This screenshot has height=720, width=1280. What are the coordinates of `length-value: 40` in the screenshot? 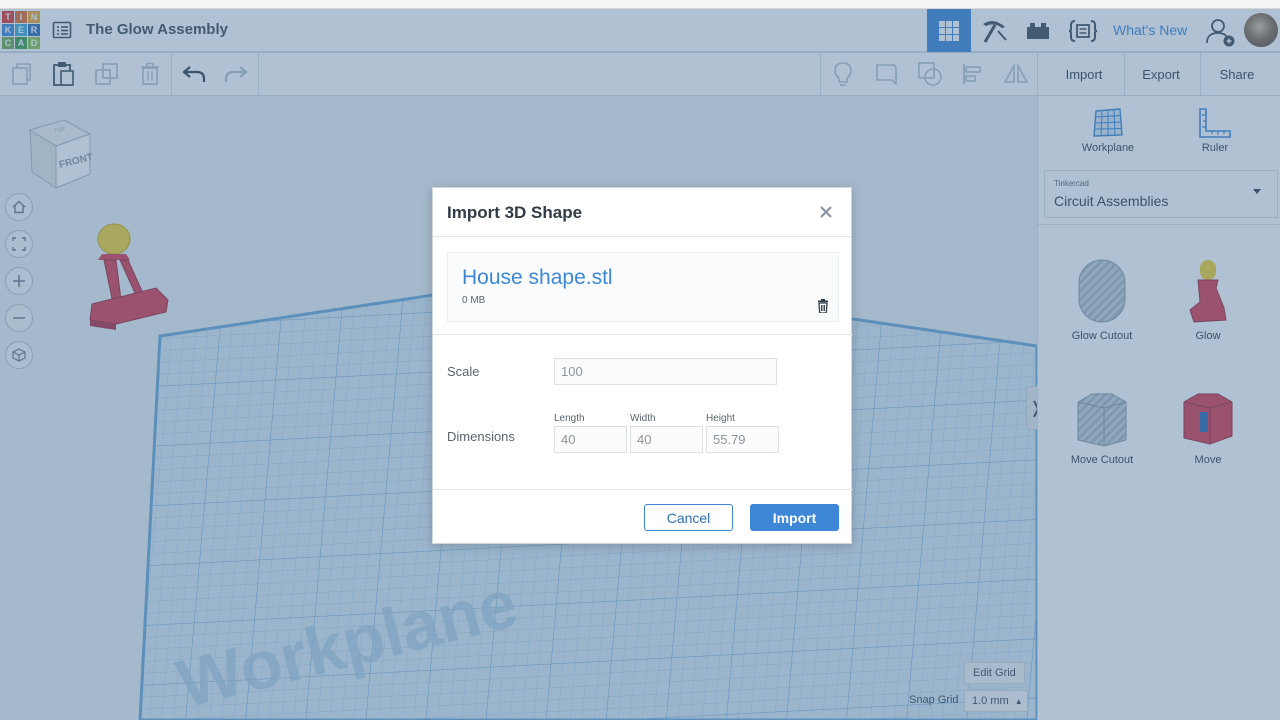 It's located at (568, 439).